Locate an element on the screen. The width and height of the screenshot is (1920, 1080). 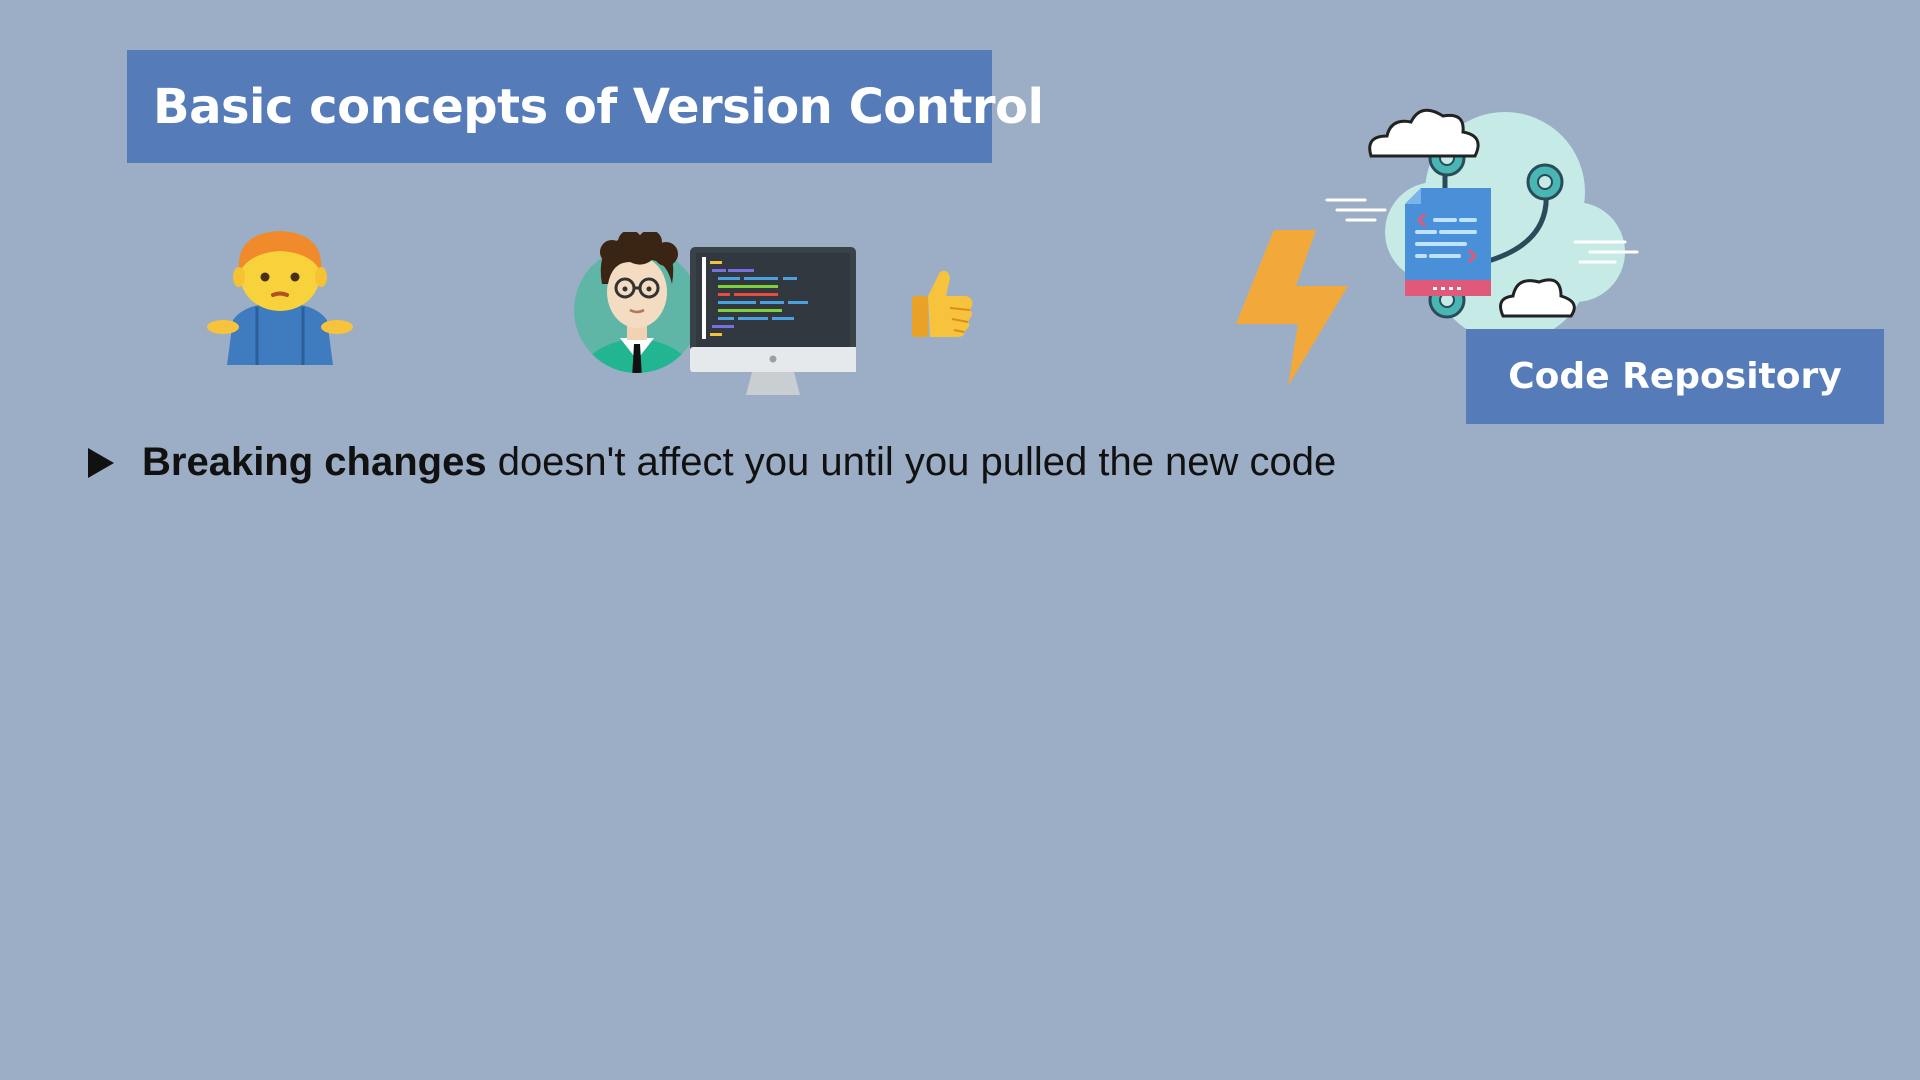
code-repository-banner: Code Repository is located at coordinates (1675, 376).